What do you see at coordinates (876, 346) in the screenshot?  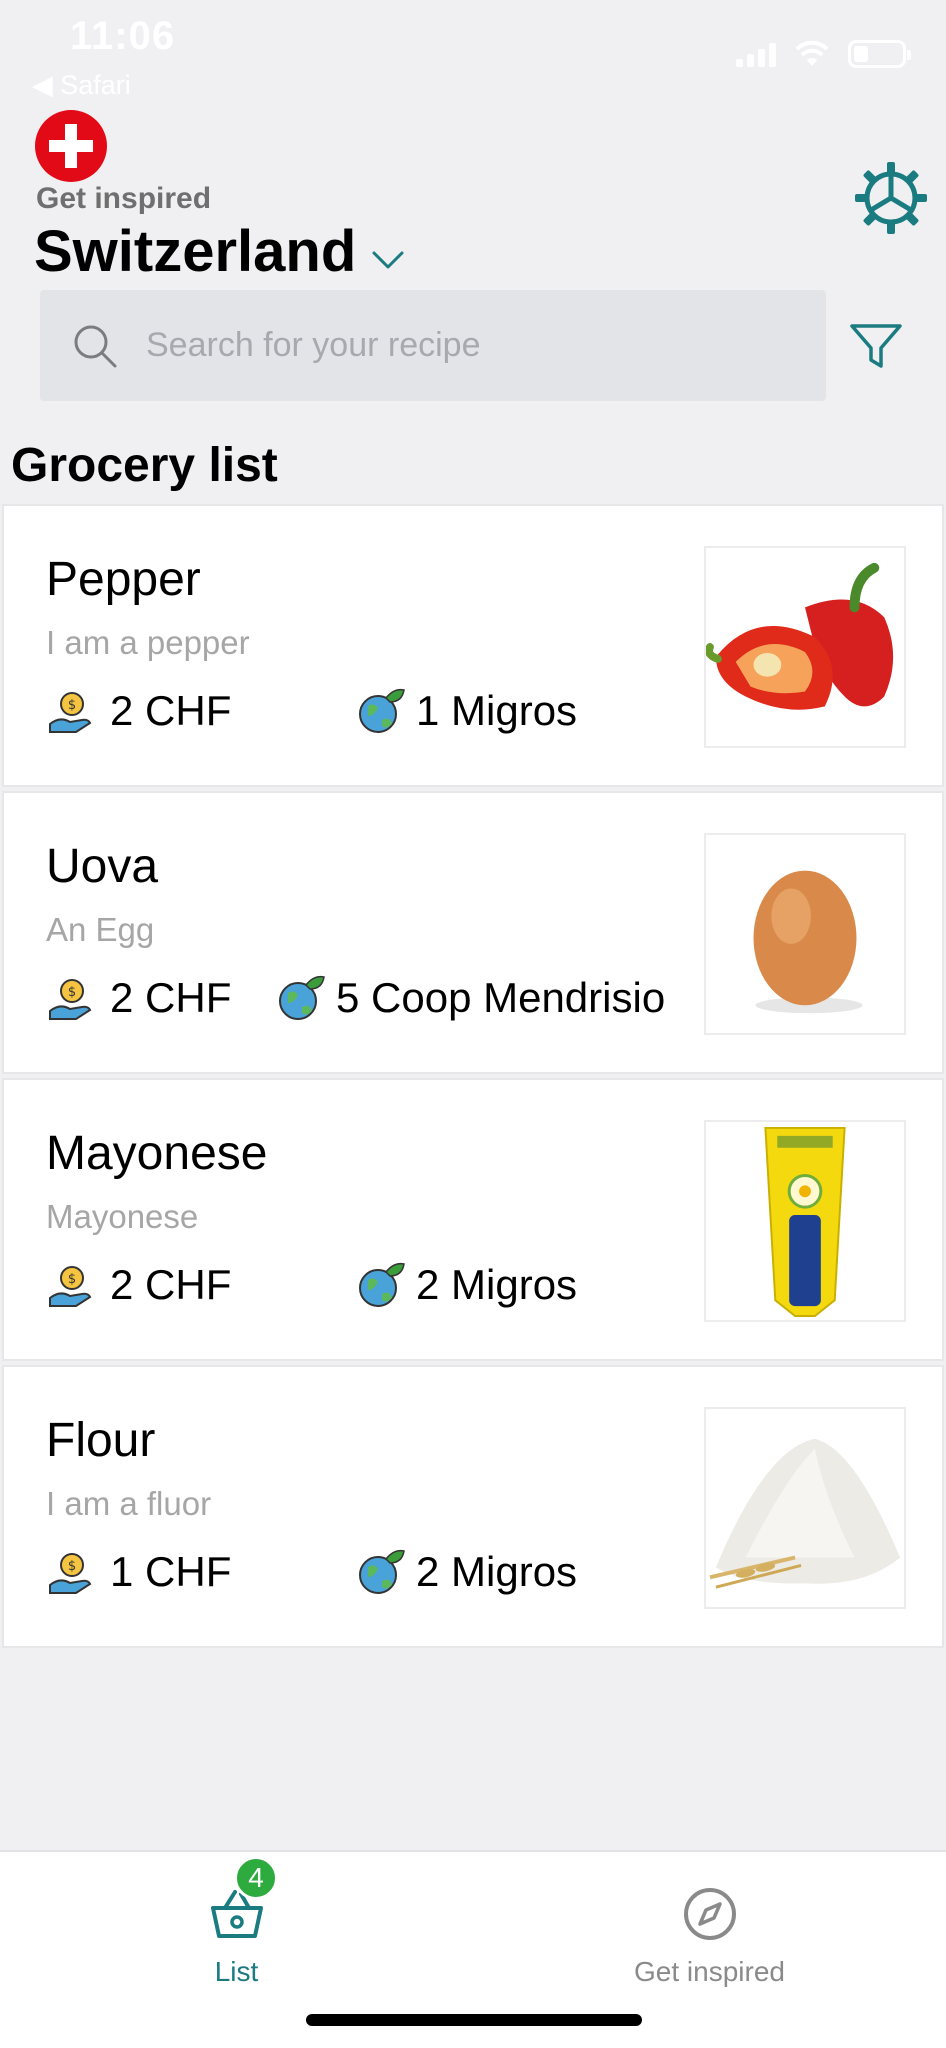 I see `filter-icon` at bounding box center [876, 346].